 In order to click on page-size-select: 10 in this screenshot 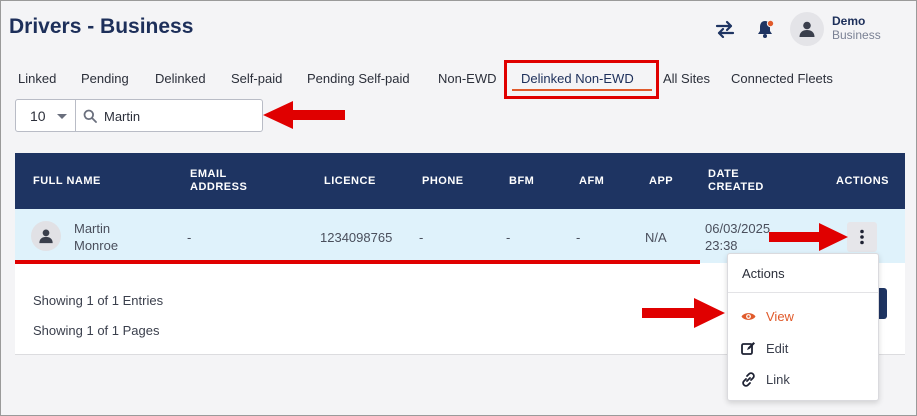, I will do `click(45, 115)`.